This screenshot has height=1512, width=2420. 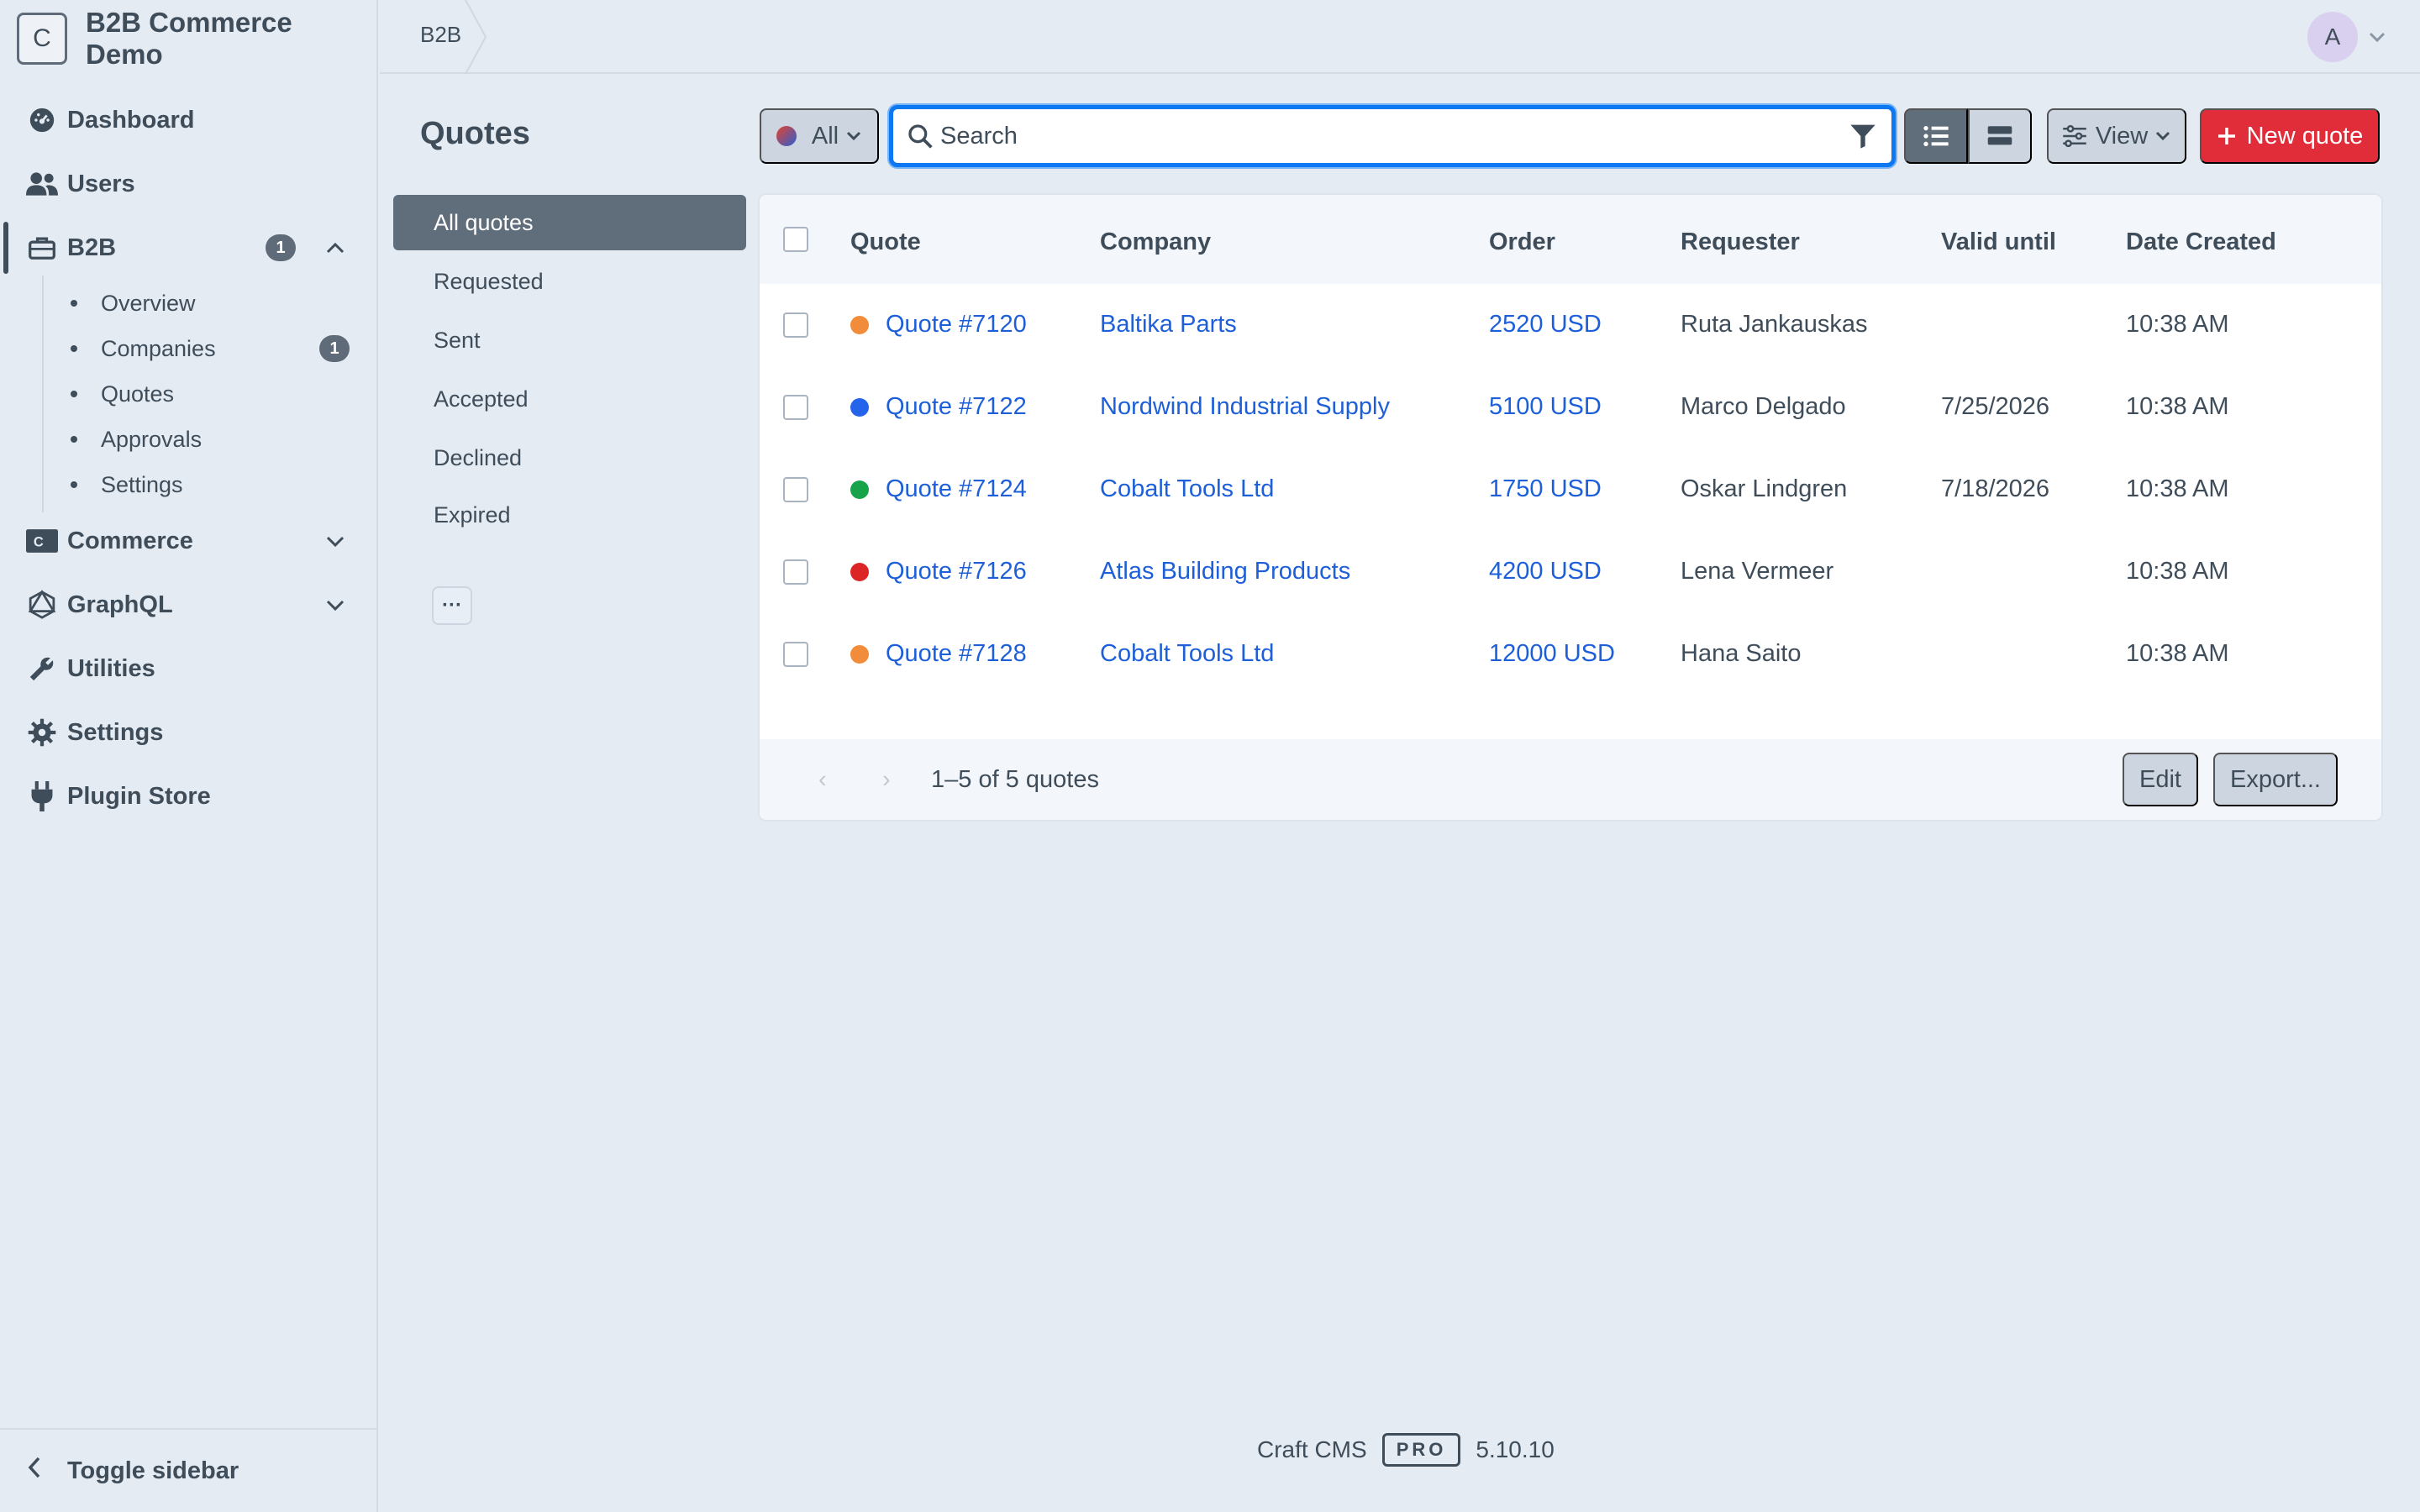 I want to click on subnav-item-approvals: Approvals, so click(x=136, y=439).